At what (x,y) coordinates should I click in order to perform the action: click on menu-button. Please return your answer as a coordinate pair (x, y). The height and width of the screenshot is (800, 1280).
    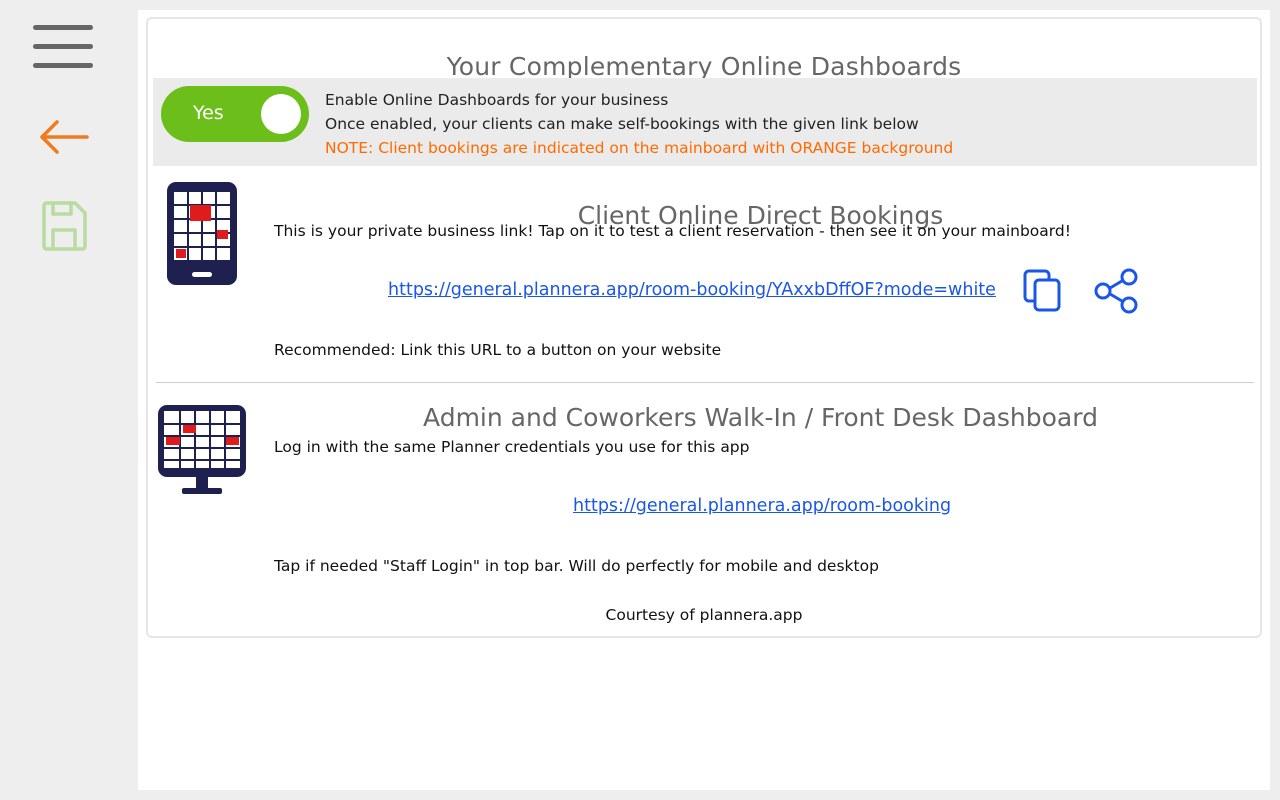
    Looking at the image, I should click on (64, 47).